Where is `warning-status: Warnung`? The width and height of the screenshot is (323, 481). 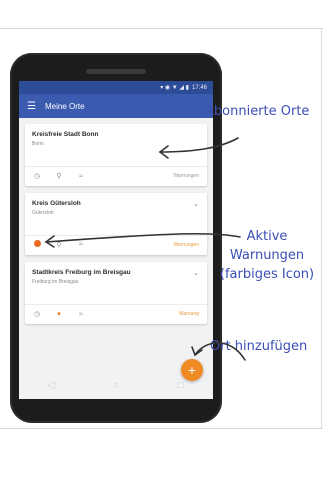 warning-status: Warnung is located at coordinates (188, 314).